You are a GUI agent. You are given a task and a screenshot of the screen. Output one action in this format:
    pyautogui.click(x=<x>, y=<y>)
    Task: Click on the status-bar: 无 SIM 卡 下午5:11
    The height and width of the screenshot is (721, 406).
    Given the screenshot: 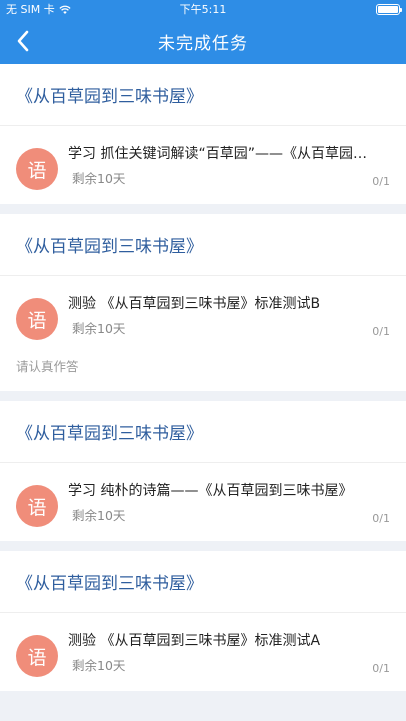 What is the action you would take?
    pyautogui.click(x=203, y=9)
    